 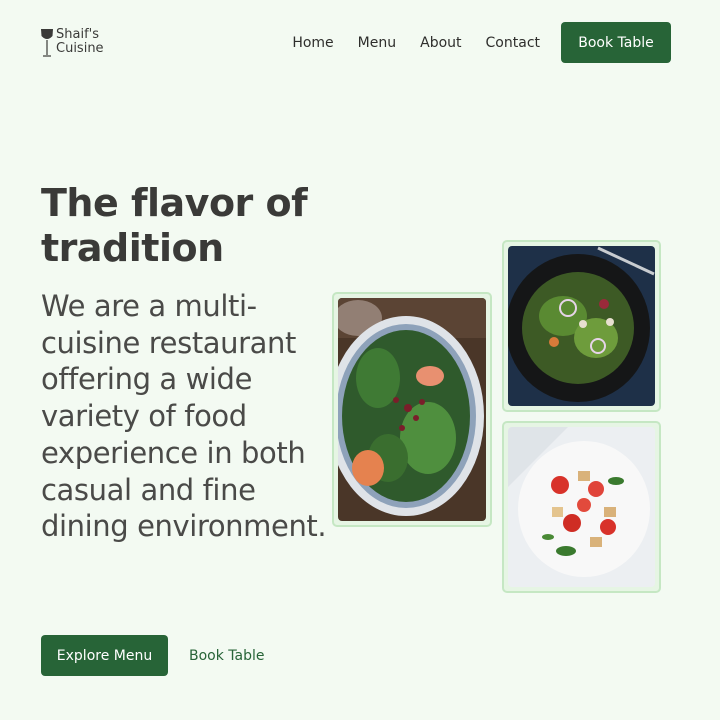 I want to click on wine-glass-icon, so click(x=47, y=43).